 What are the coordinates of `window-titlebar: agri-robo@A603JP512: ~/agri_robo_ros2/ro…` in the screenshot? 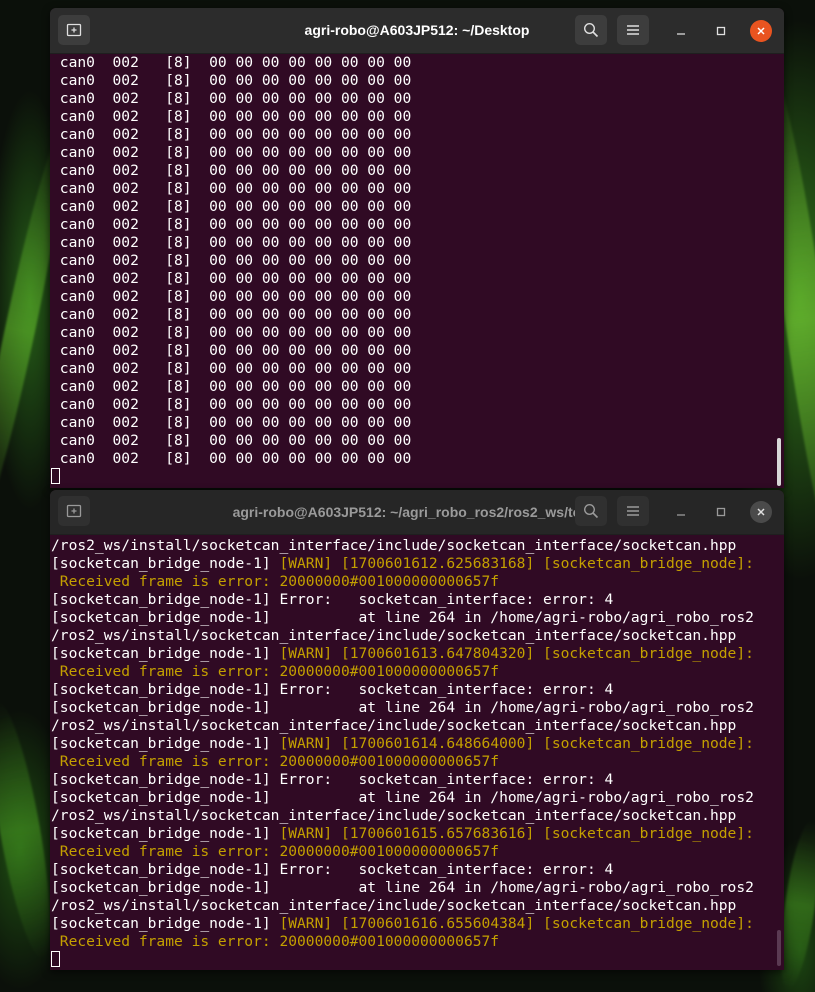 It's located at (417, 512).